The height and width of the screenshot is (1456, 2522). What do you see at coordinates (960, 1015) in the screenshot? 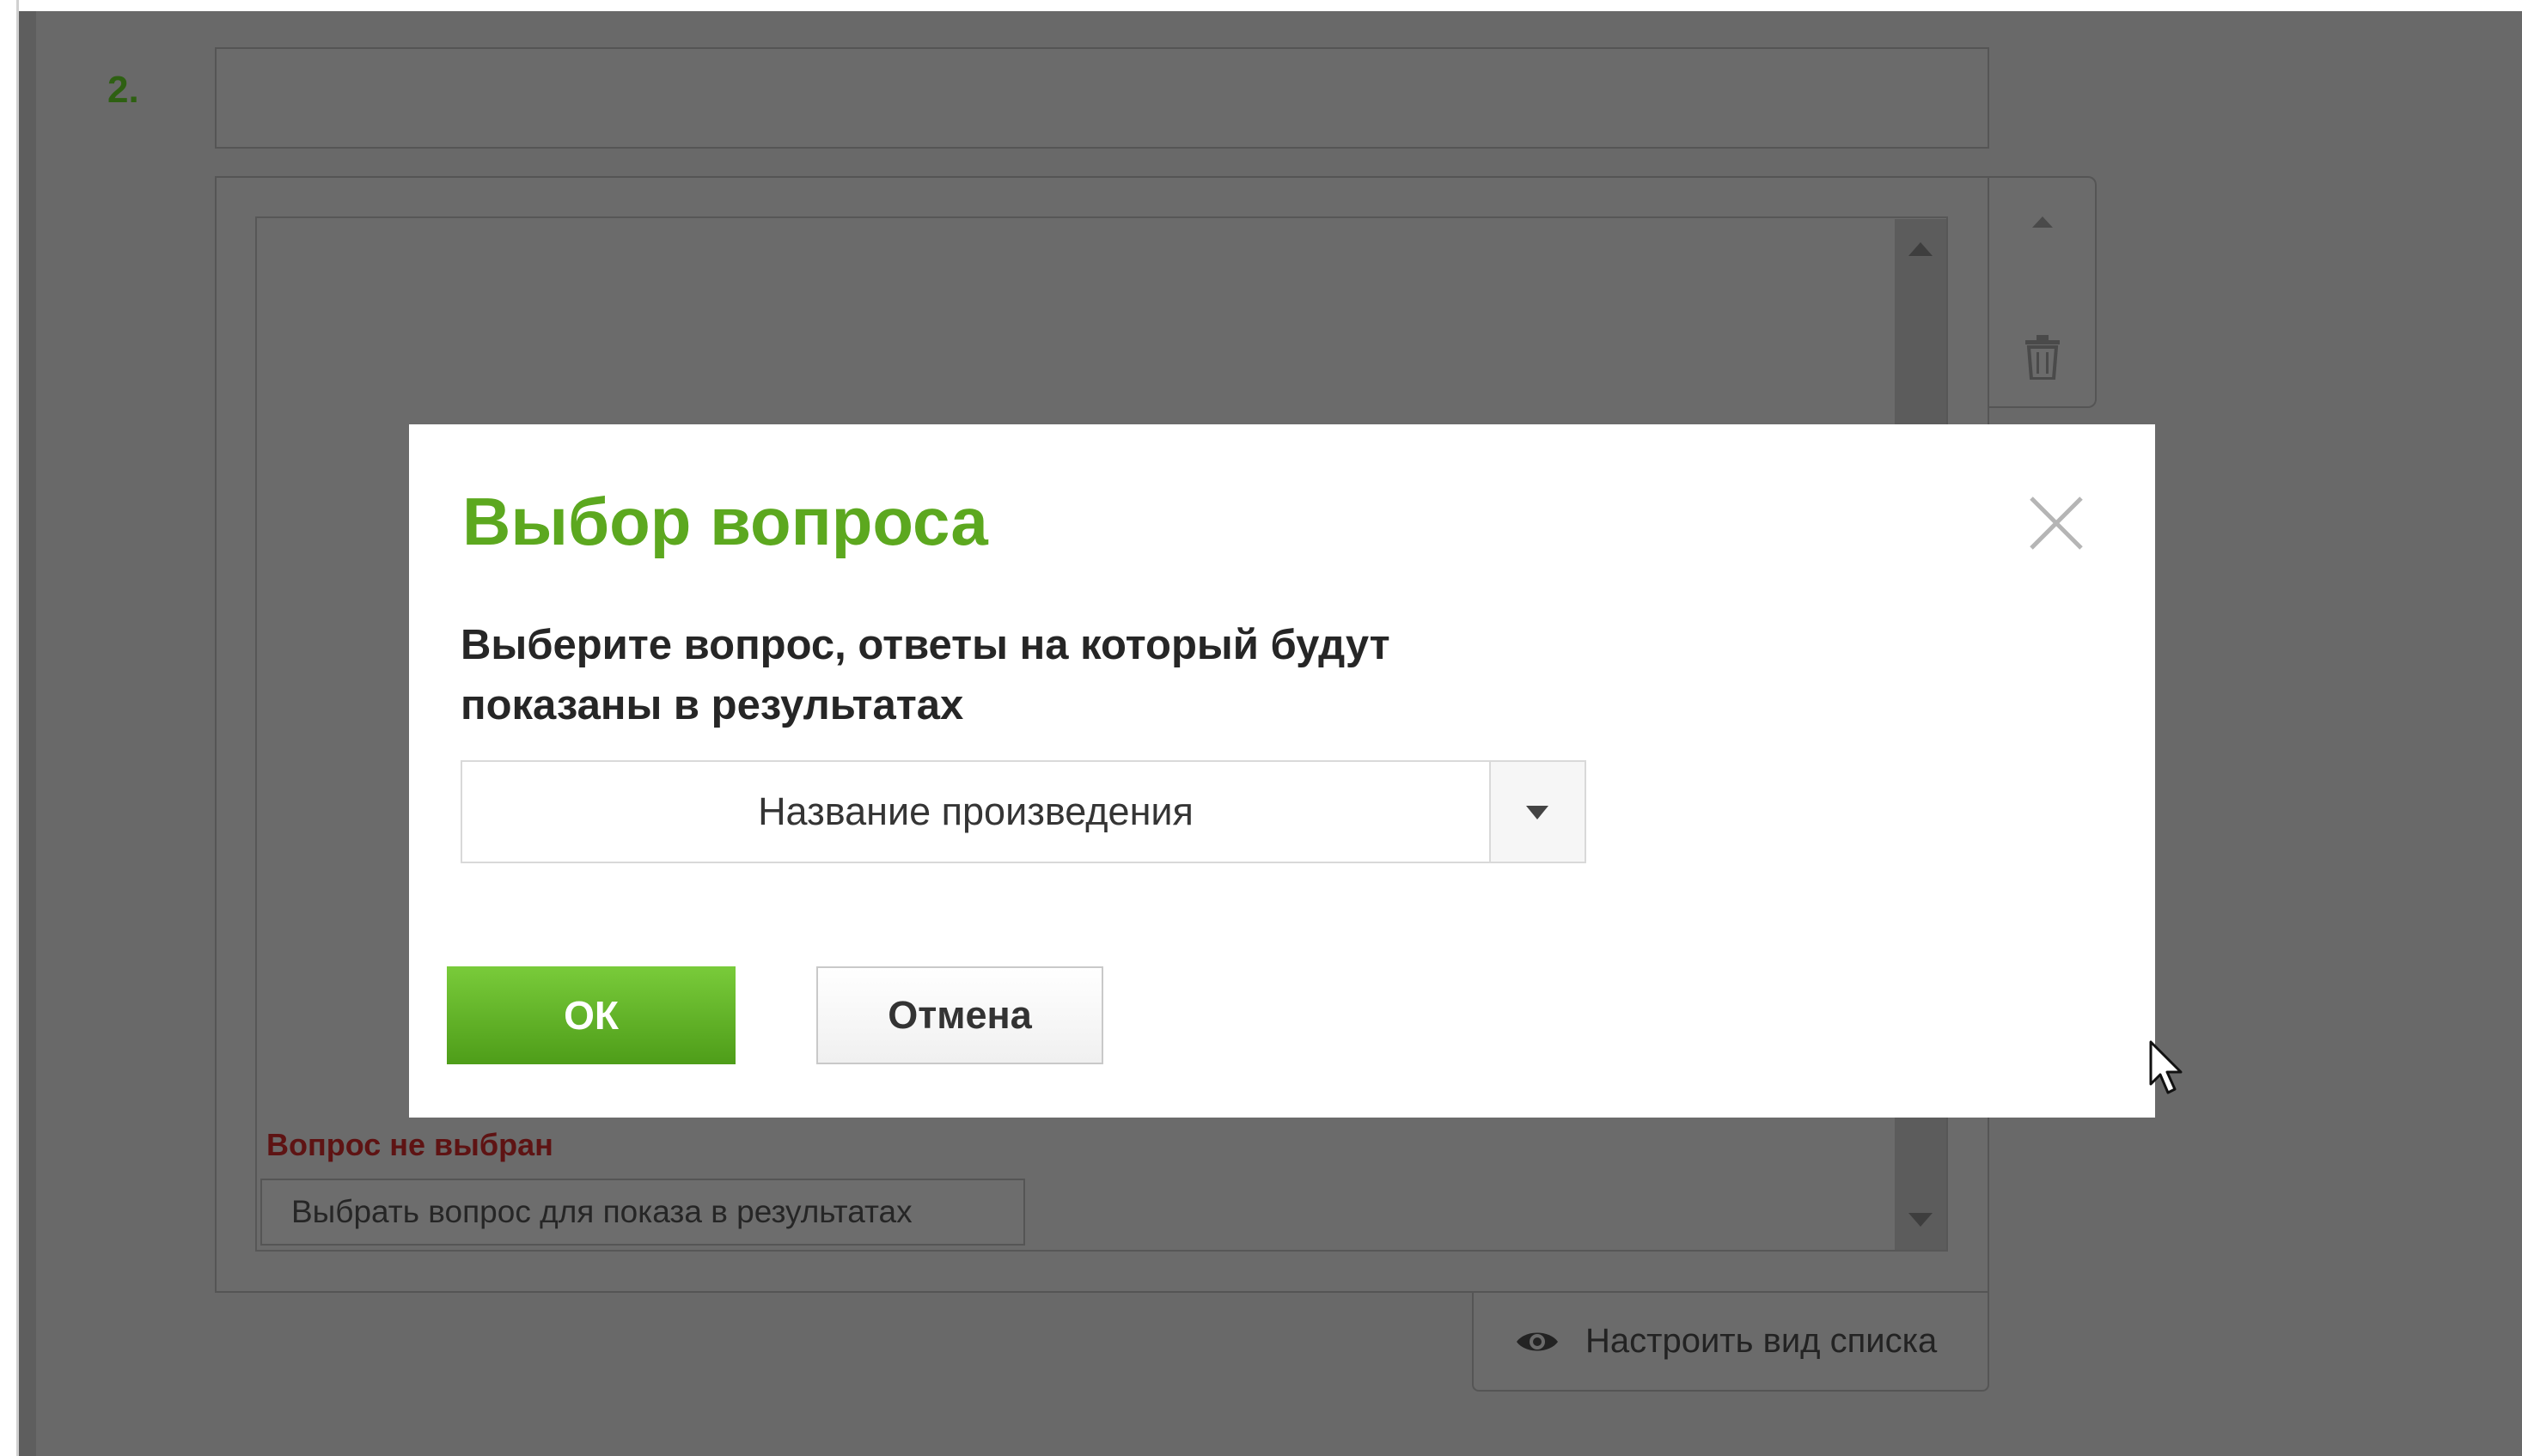
I see `cancel-button: Отмена` at bounding box center [960, 1015].